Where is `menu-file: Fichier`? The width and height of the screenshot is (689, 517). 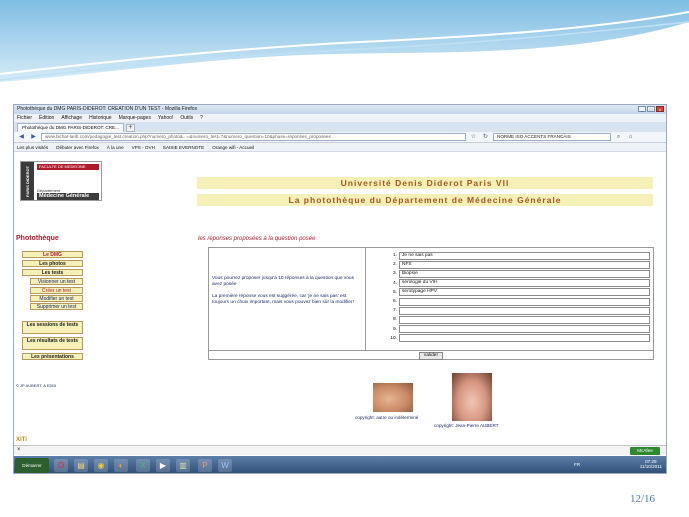 menu-file: Fichier is located at coordinates (24, 118).